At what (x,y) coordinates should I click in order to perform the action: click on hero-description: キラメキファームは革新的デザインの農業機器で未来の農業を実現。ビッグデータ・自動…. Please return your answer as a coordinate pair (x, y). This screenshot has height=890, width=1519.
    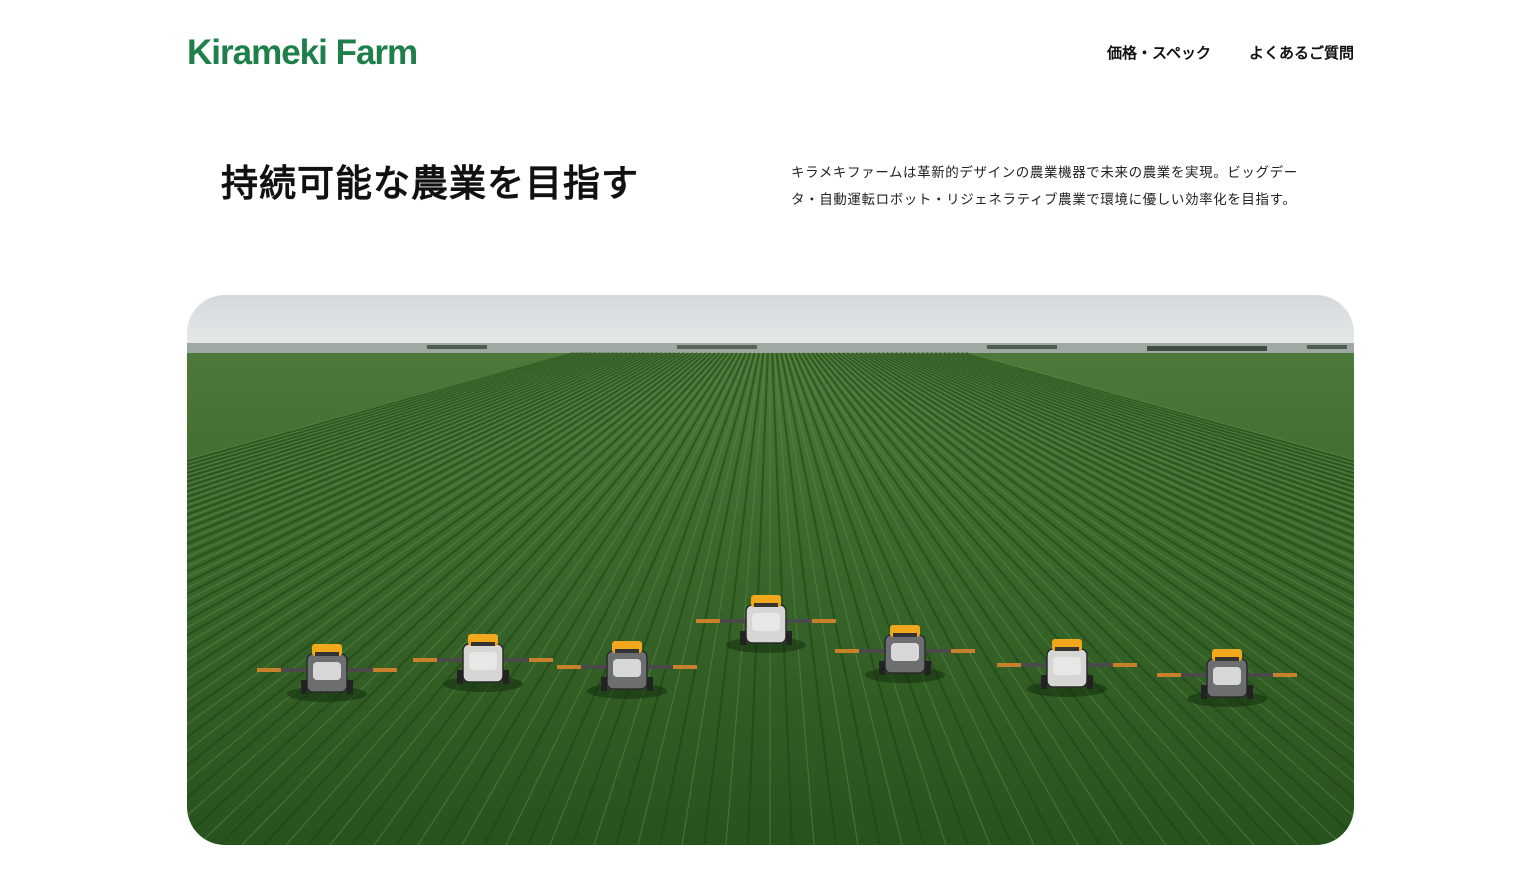
    Looking at the image, I should click on (1044, 186).